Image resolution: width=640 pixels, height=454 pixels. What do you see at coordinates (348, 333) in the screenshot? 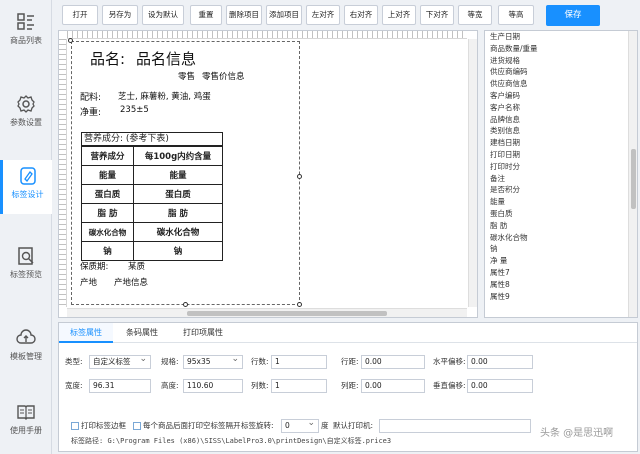
I see `property-tabs: 标签属性 条码属性 打印项属性` at bounding box center [348, 333].